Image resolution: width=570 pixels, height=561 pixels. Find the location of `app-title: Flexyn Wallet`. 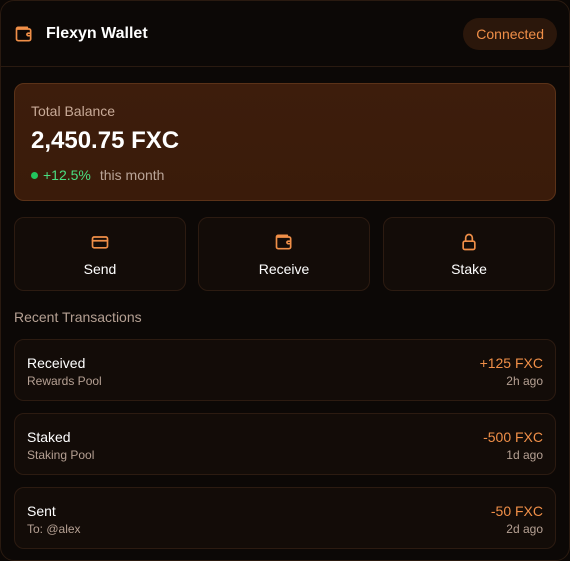

app-title: Flexyn Wallet is located at coordinates (97, 33).